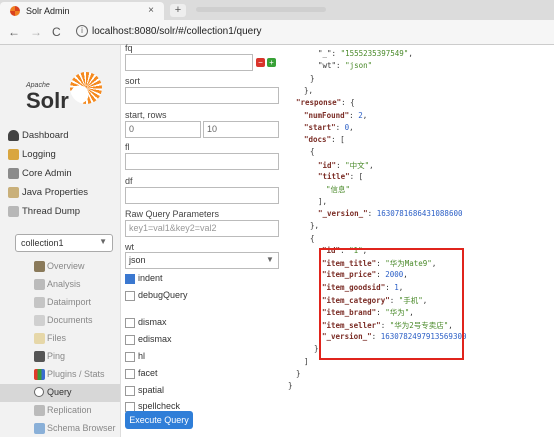  I want to click on result-token: ],, so click(323, 201).